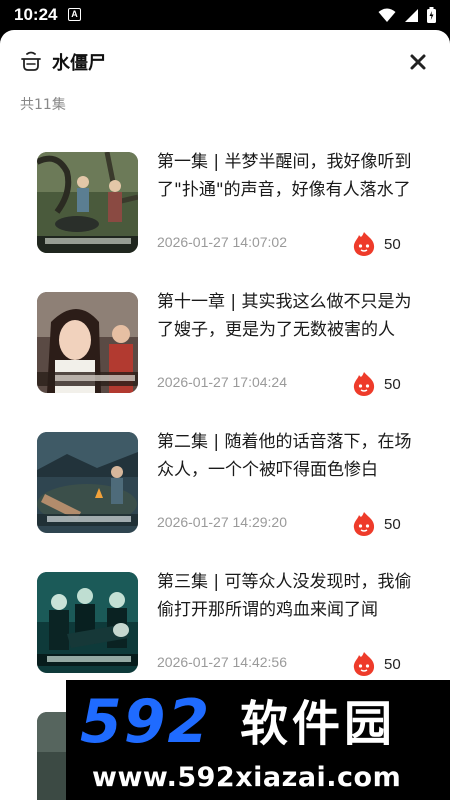 This screenshot has width=450, height=800. I want to click on episode-title: 第十一章 | 其实我这么做不只是为了嫂子，更是为了无数被害的人, so click(284, 316).